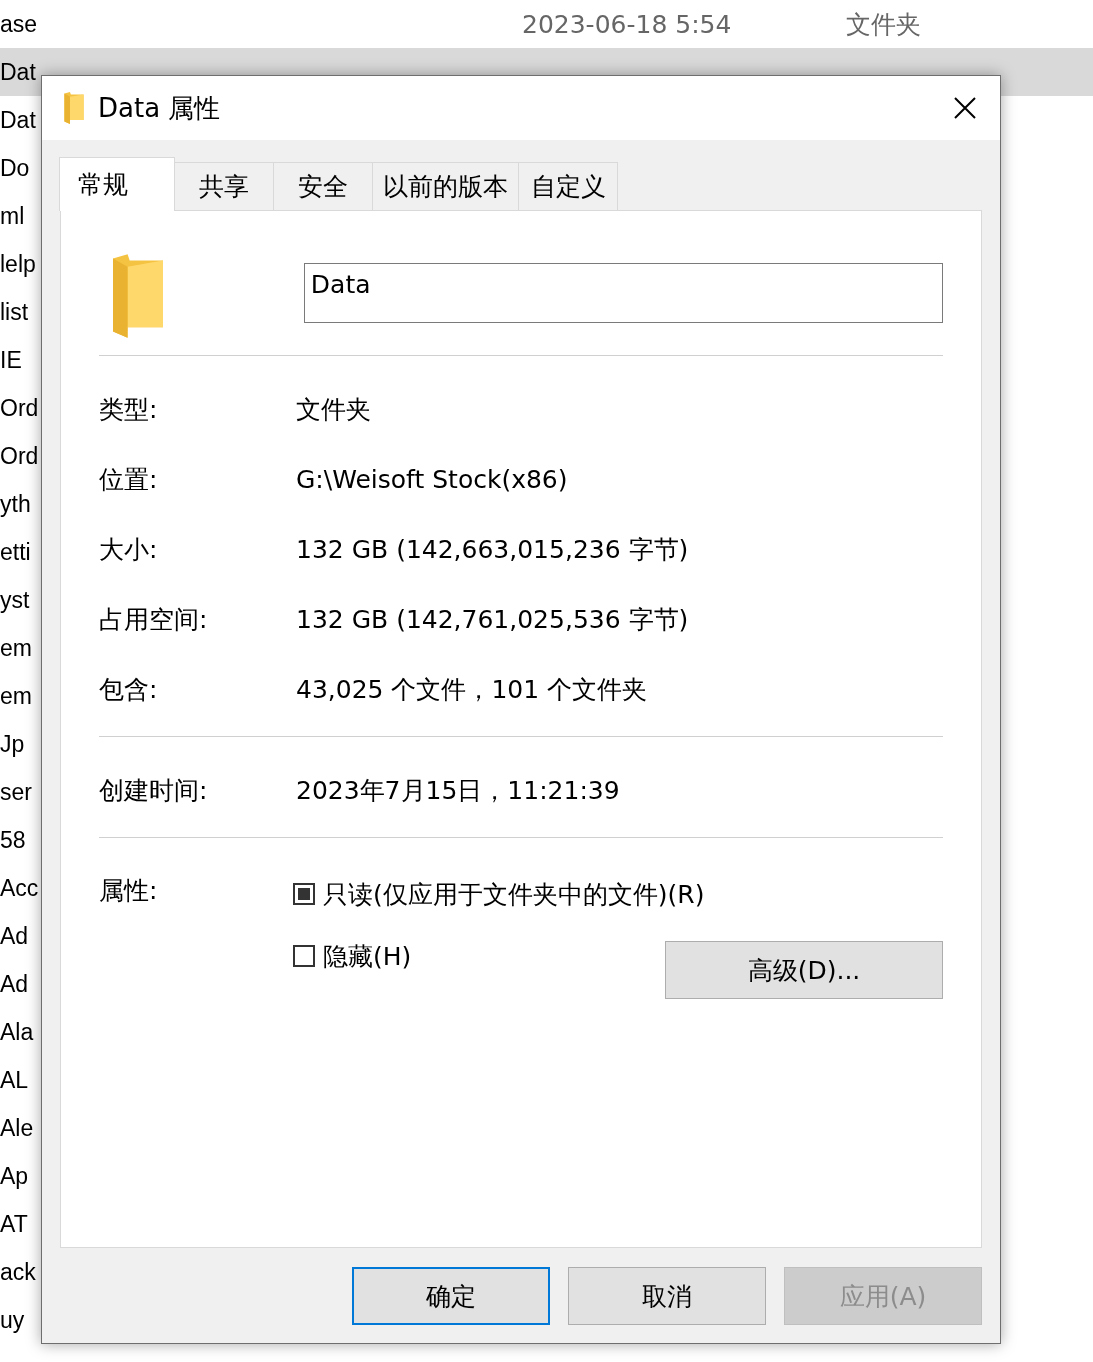 Image resolution: width=1093 pixels, height=1362 pixels. What do you see at coordinates (17, 1128) in the screenshot?
I see `file-name: Ale` at bounding box center [17, 1128].